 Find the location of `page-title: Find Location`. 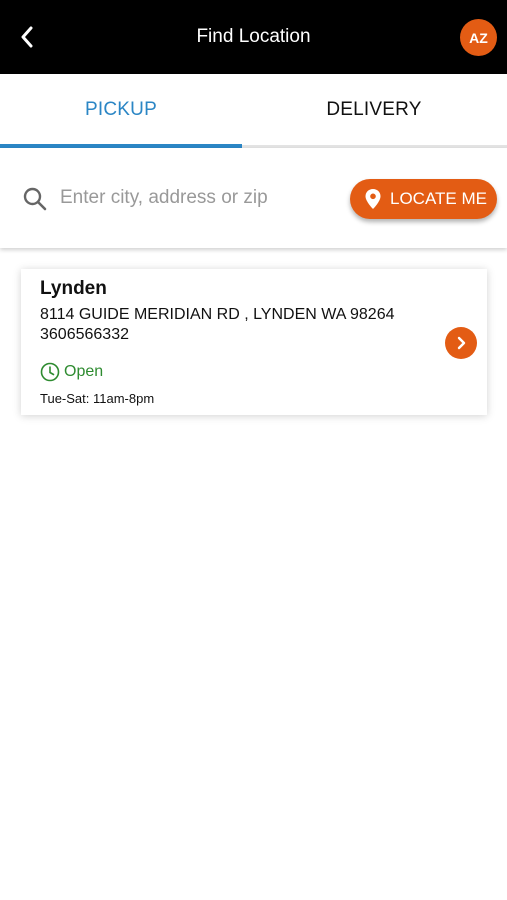

page-title: Find Location is located at coordinates (253, 36).